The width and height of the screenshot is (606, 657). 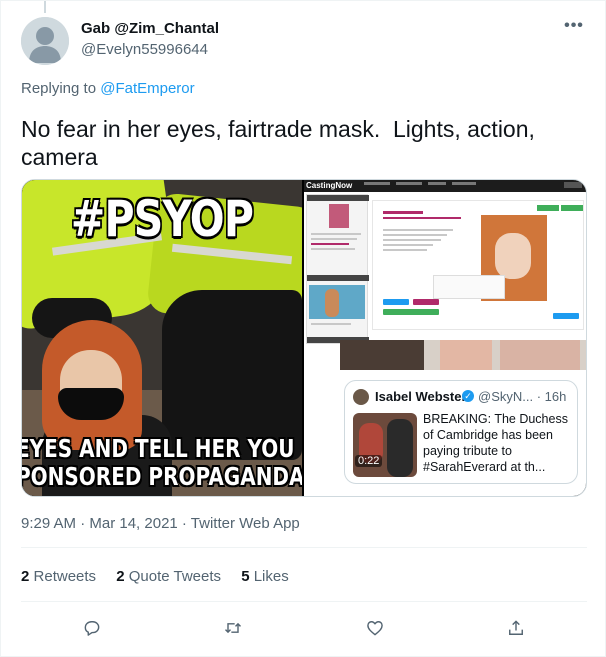 What do you see at coordinates (445, 186) in the screenshot?
I see `casting-site-navbar: CastingNow` at bounding box center [445, 186].